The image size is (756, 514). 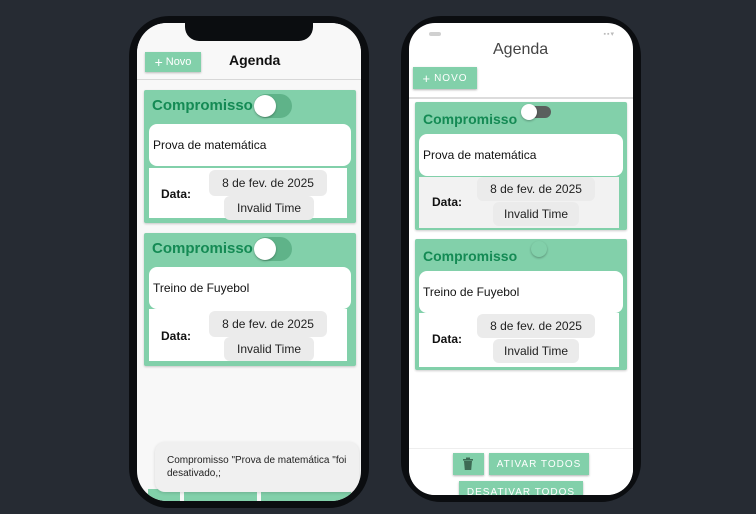 I want to click on right-footer-actions: ATIVAR TODOS DESATIVAR TODOS, so click(x=521, y=471).